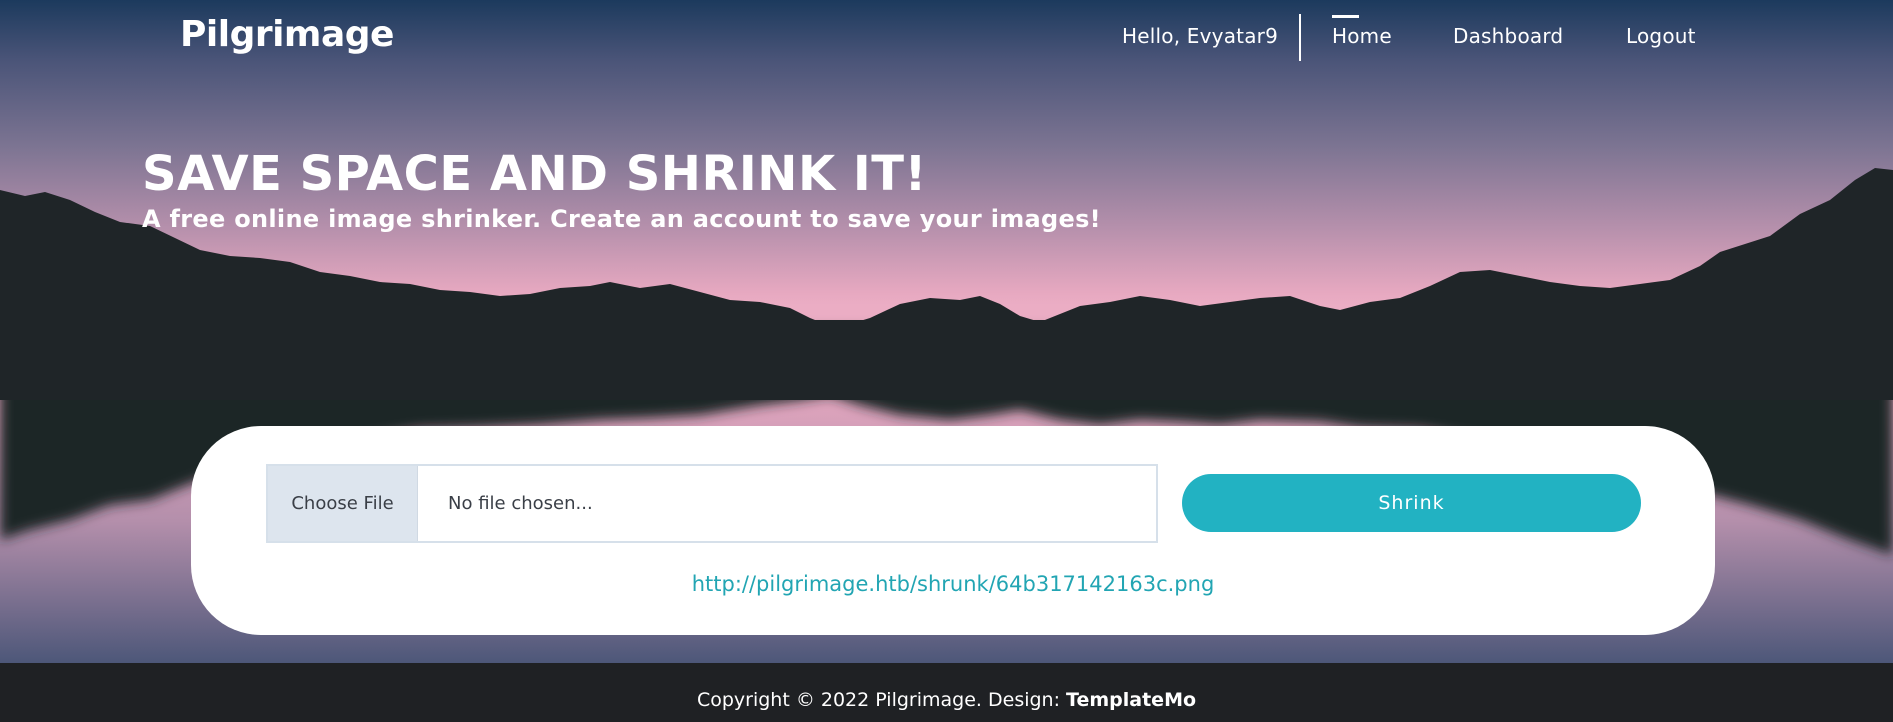  I want to click on active-nav-indicator, so click(1345, 16).